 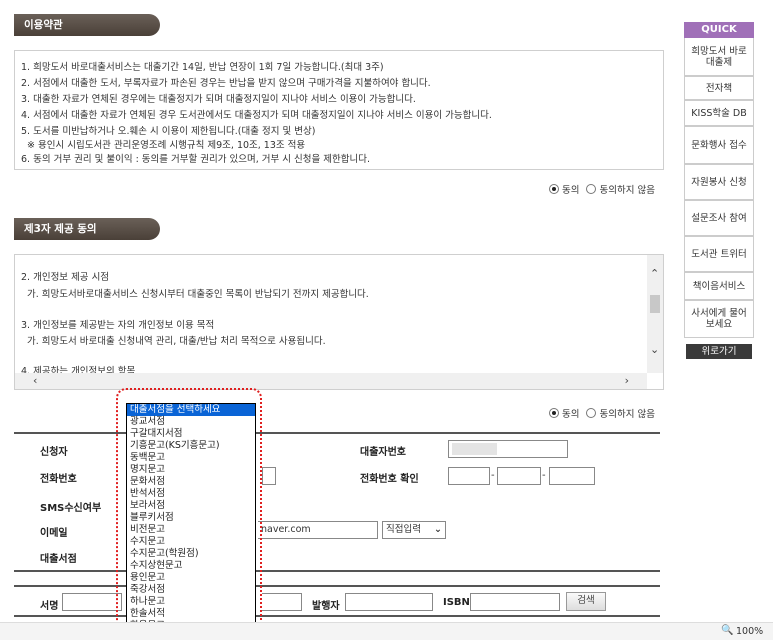 I want to click on third-party-consent-row: 동의 동의하지 않음, so click(x=602, y=413).